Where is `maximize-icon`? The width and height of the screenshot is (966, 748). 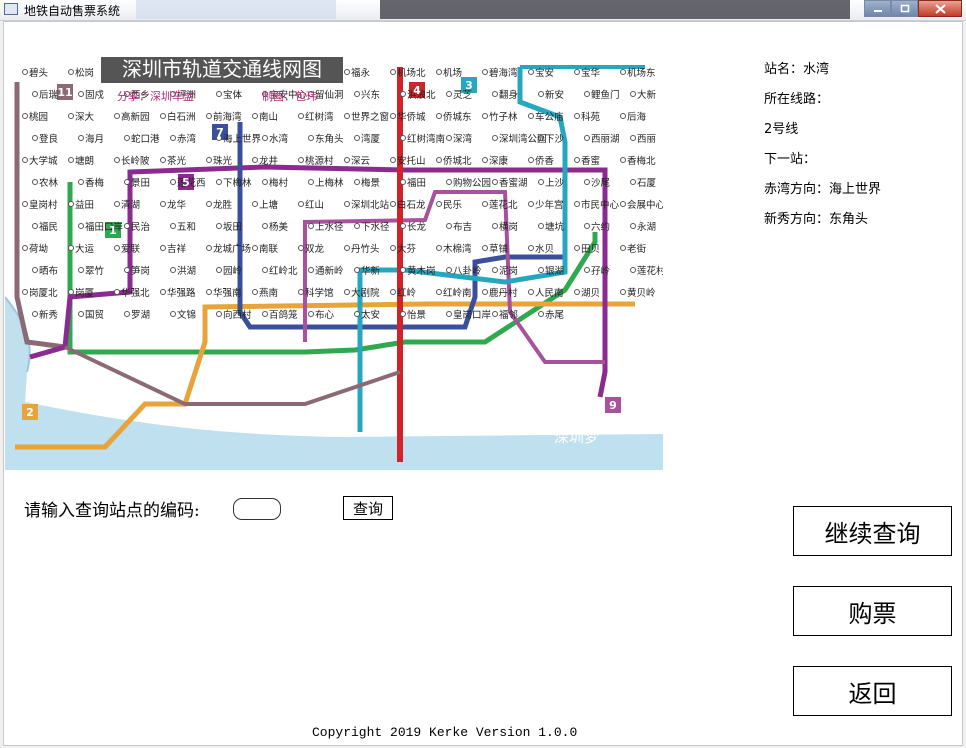 maximize-icon is located at coordinates (904, 8).